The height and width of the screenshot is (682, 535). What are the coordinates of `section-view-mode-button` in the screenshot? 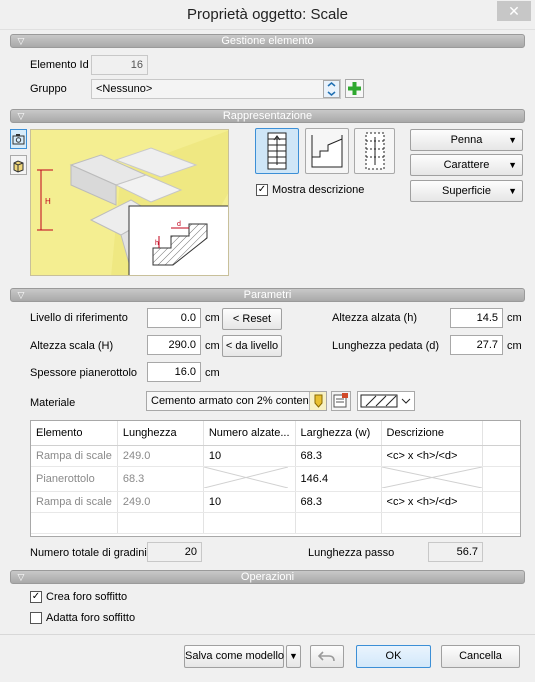 It's located at (327, 151).